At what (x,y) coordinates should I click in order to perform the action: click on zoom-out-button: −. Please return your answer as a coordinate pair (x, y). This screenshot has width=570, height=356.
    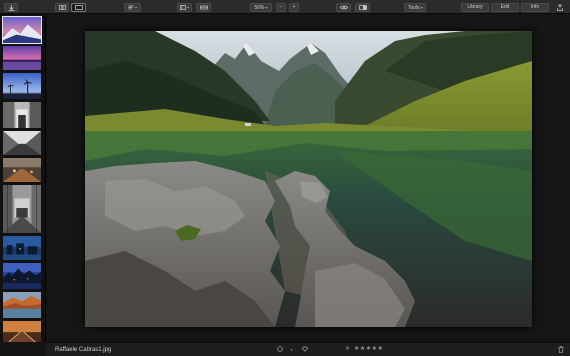
    Looking at the image, I should click on (281, 7).